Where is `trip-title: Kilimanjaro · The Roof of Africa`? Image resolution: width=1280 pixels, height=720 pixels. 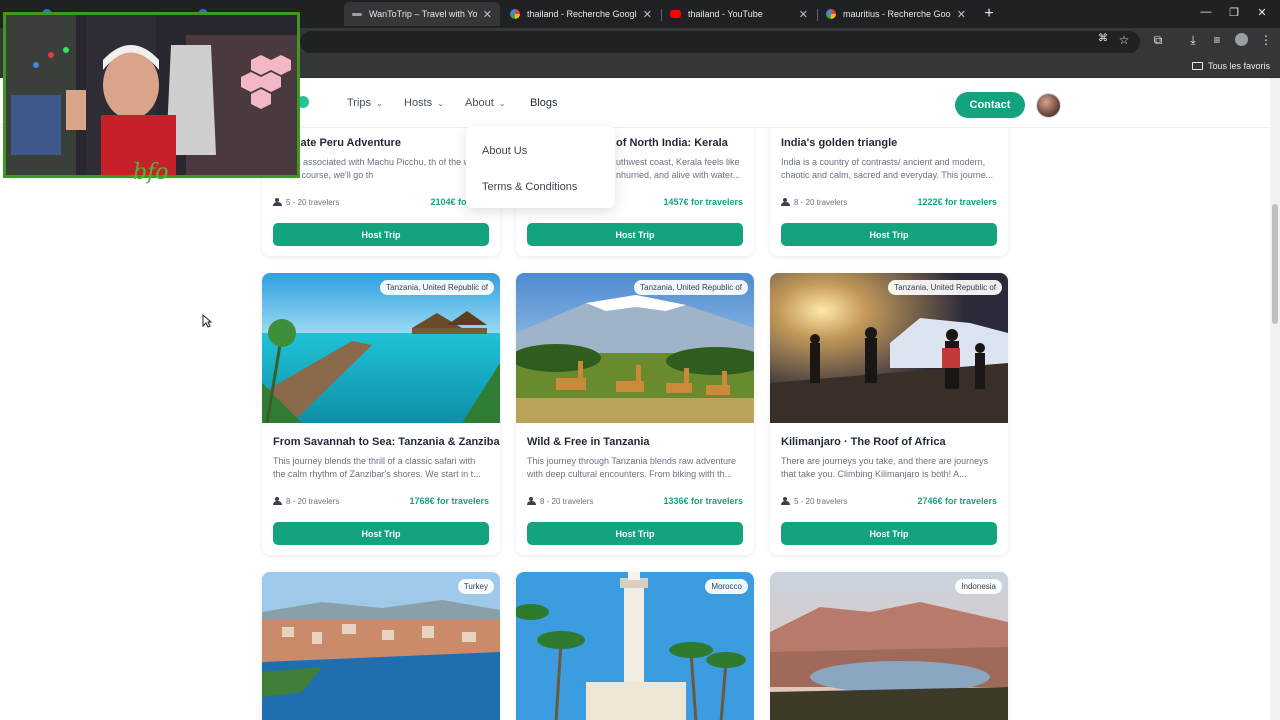 trip-title: Kilimanjaro · The Roof of Africa is located at coordinates (863, 442).